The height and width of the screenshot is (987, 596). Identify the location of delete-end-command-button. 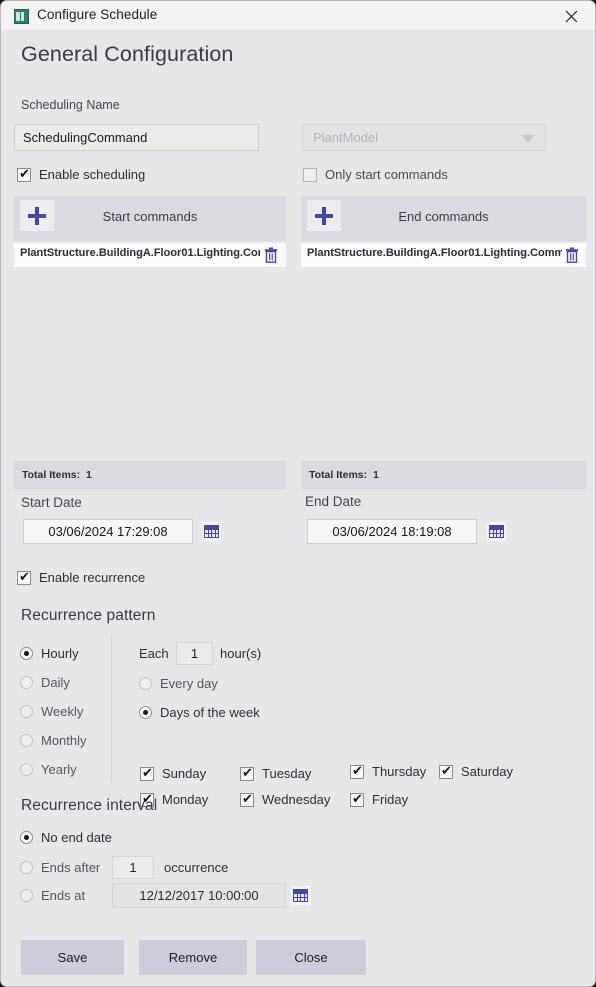
(572, 255).